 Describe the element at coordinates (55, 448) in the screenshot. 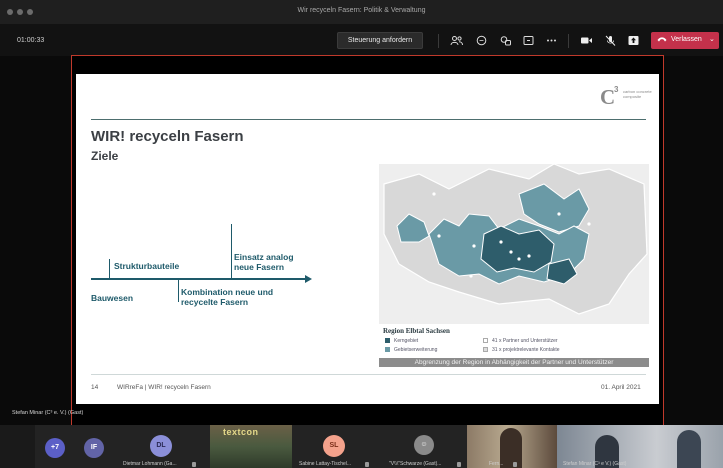

I see `overflow-count: +7` at that location.